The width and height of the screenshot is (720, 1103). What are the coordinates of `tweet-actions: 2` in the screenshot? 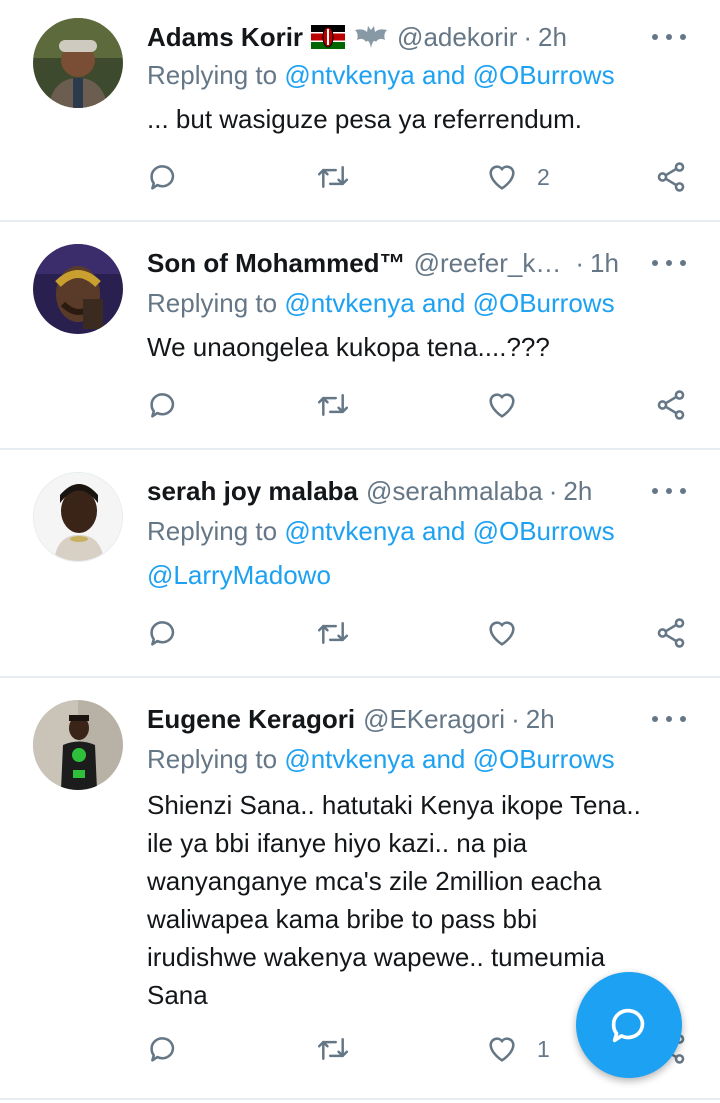 It's located at (360, 180).